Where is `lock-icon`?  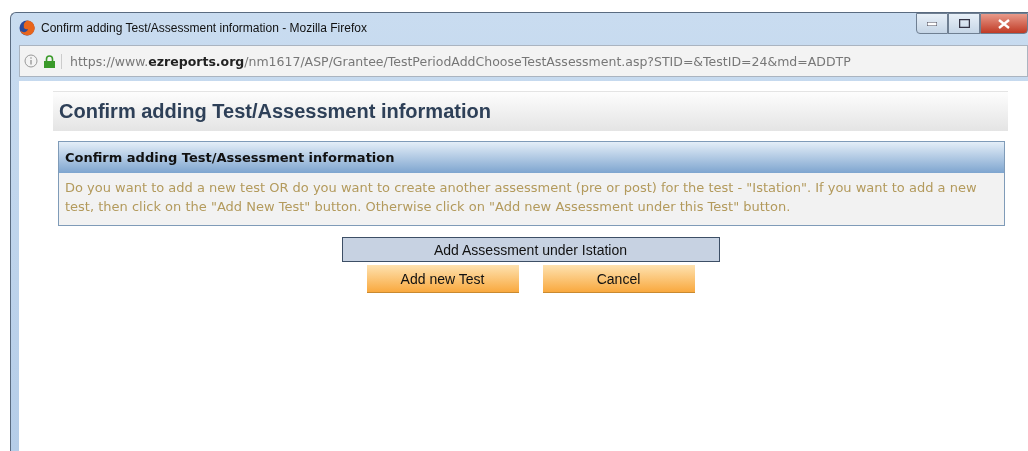
lock-icon is located at coordinates (49, 61).